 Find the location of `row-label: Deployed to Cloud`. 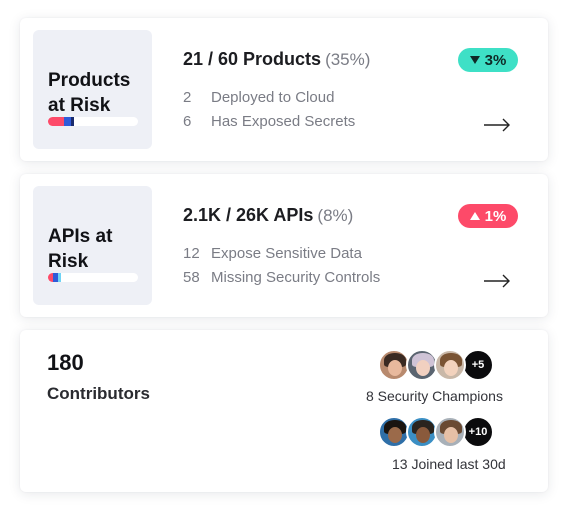

row-label: Deployed to Cloud is located at coordinates (273, 97).